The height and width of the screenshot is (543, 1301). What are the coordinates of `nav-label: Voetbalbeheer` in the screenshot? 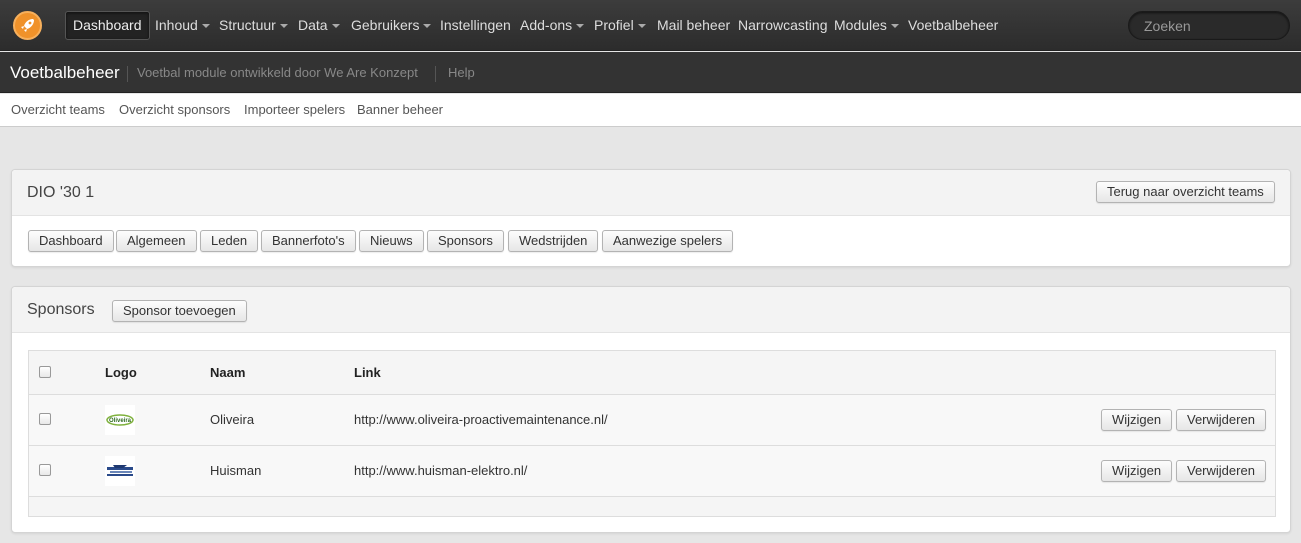 It's located at (953, 25).